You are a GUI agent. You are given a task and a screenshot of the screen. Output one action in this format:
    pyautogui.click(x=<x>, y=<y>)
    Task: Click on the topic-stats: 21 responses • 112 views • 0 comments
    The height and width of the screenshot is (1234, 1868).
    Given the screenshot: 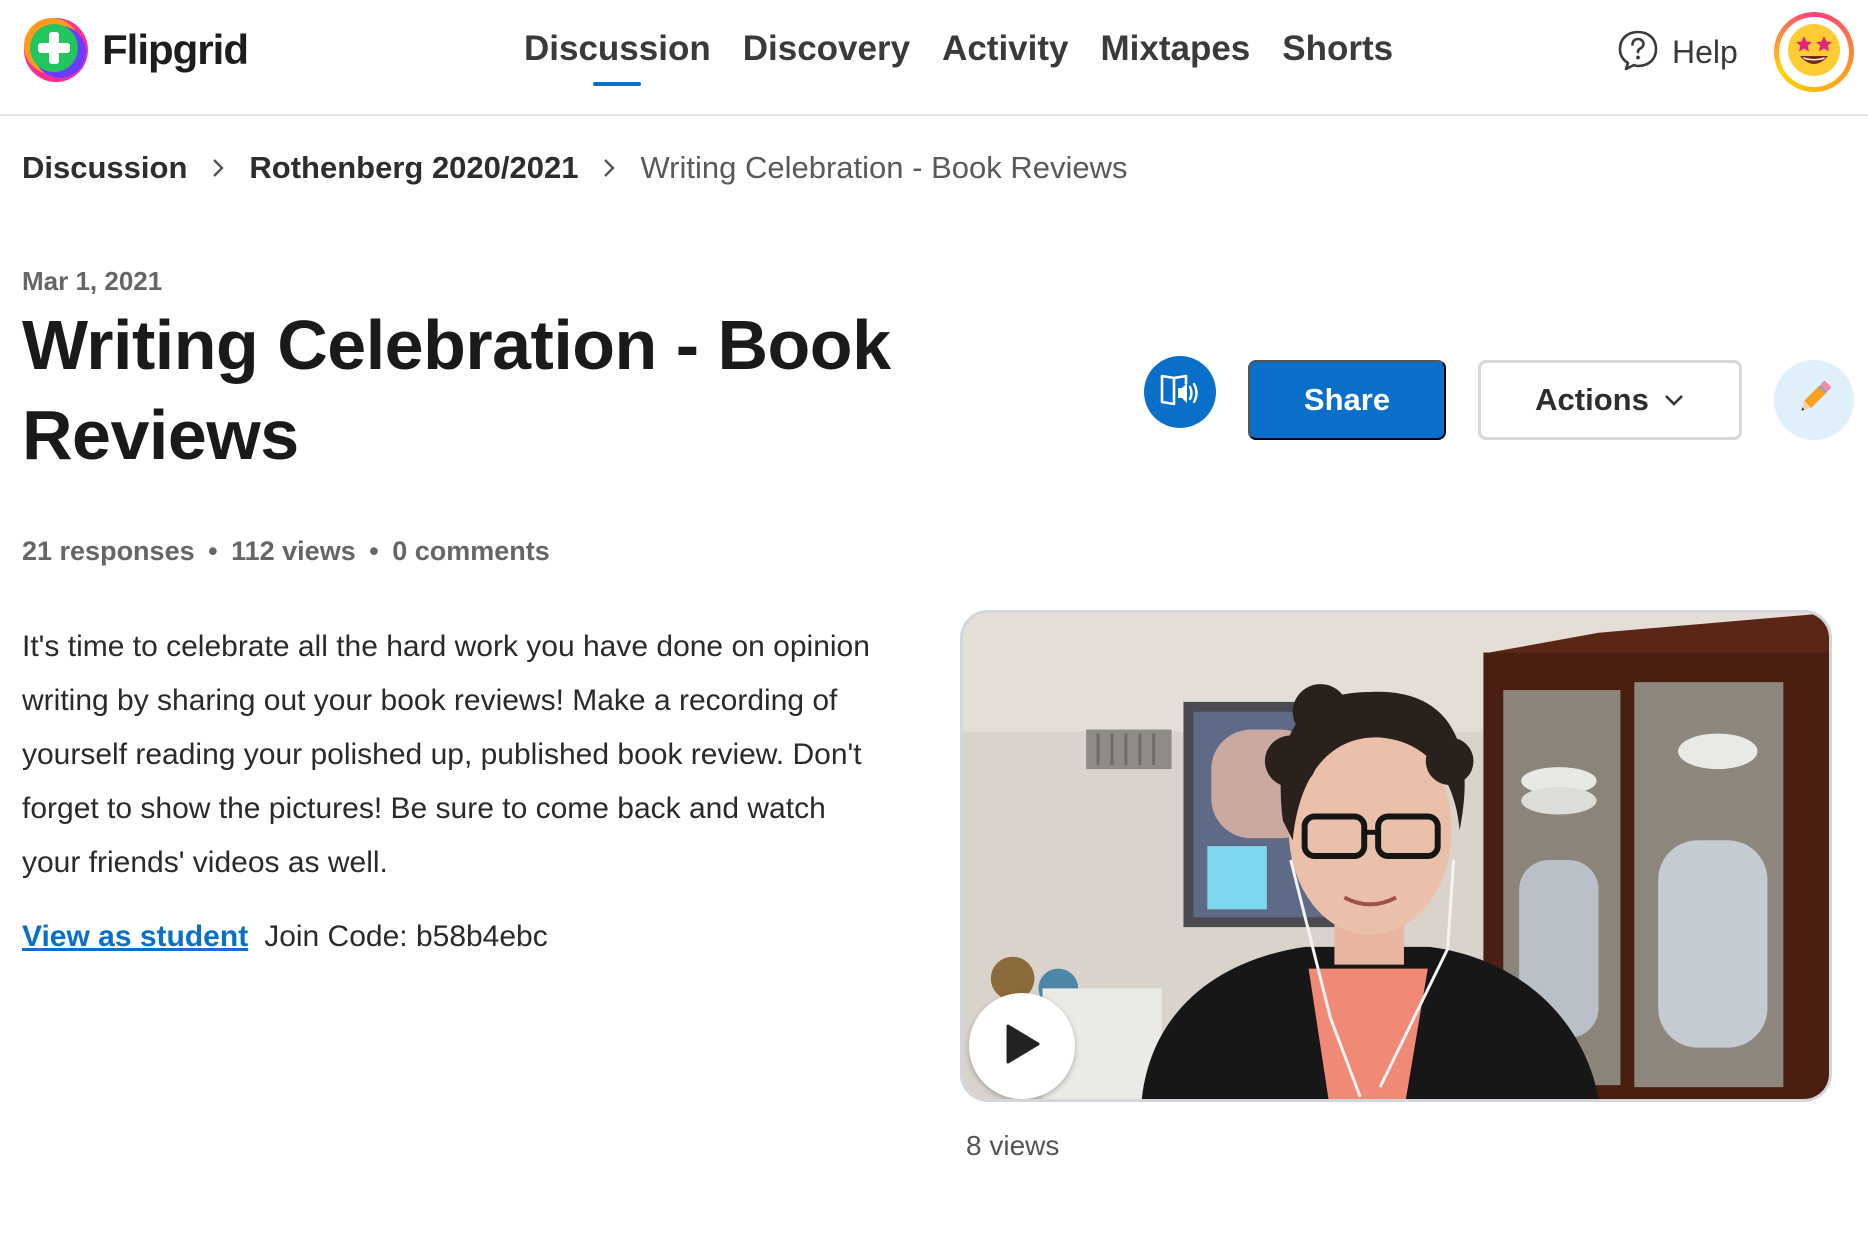 What is the action you would take?
    pyautogui.click(x=286, y=551)
    